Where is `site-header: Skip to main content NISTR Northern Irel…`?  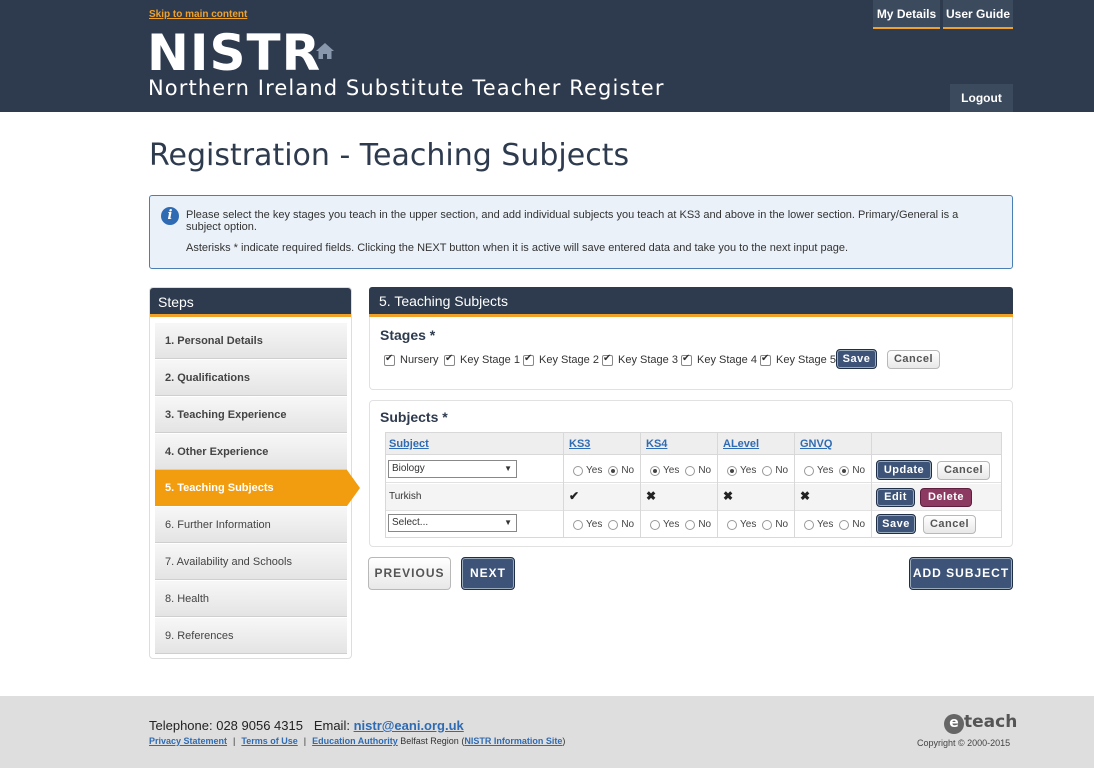
site-header: Skip to main content NISTR Northern Irel… is located at coordinates (547, 56).